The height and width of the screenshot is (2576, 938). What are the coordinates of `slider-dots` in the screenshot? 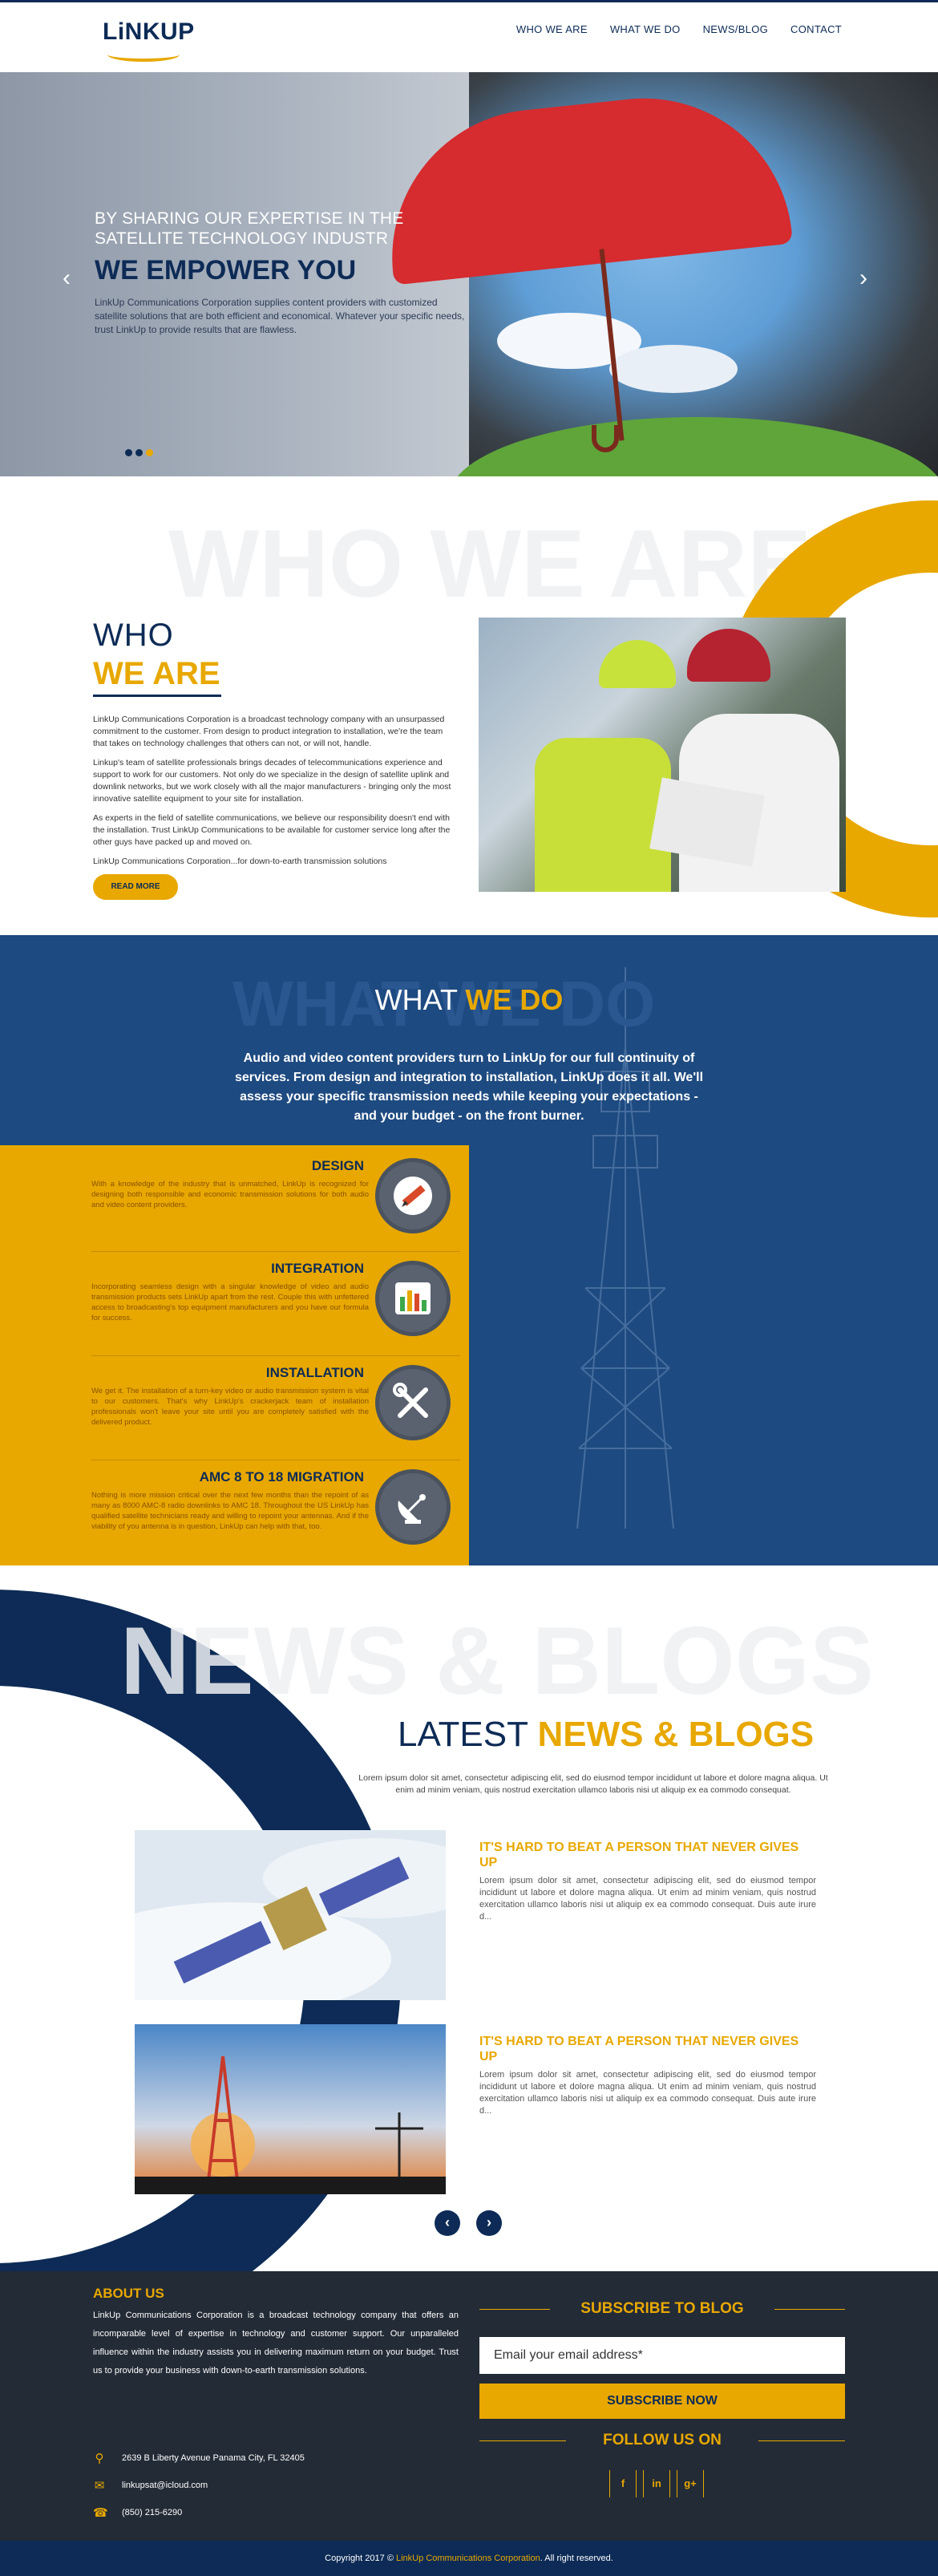 It's located at (139, 452).